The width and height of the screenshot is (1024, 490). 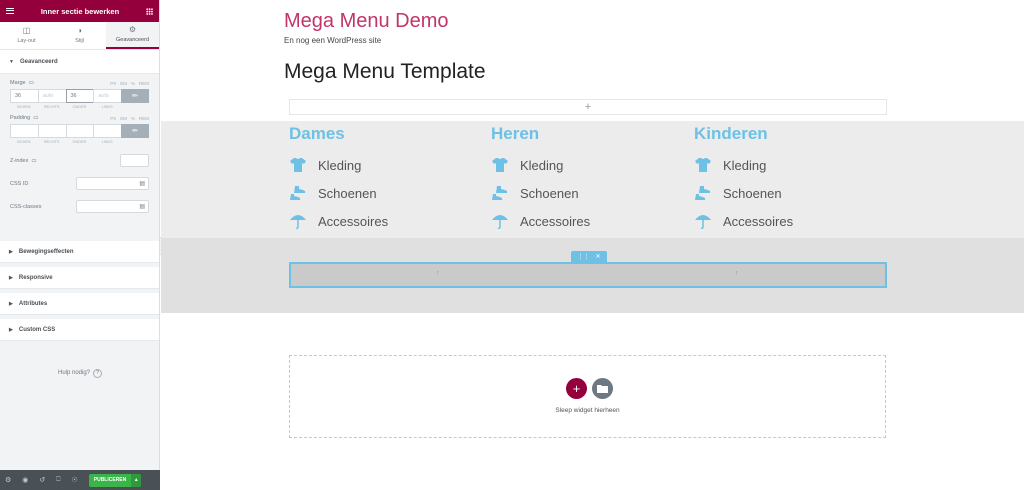 What do you see at coordinates (79, 35) in the screenshot?
I see `tab-style: ◑ Stijl` at bounding box center [79, 35].